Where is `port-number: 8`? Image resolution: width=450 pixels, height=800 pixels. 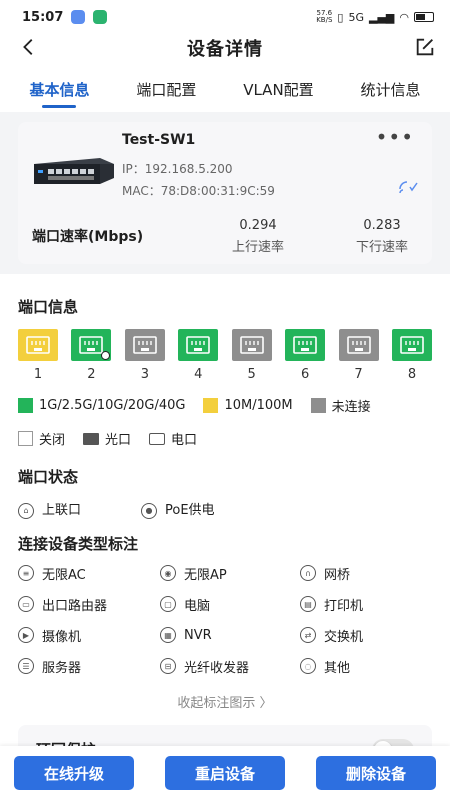
port-number: 8 is located at coordinates (412, 374).